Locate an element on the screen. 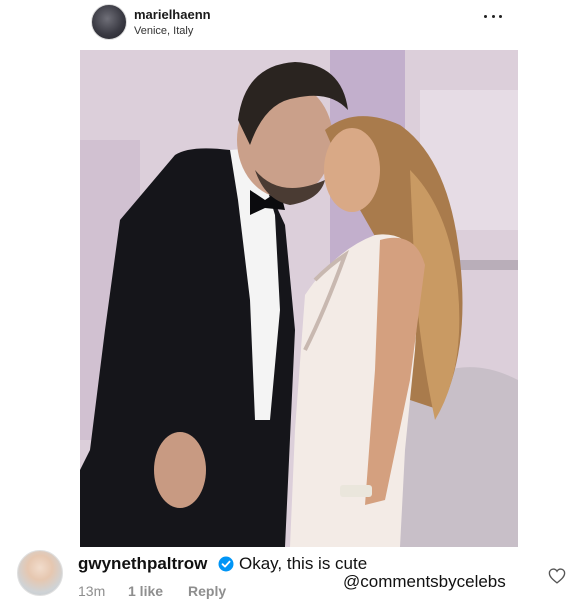 Image resolution: width=571 pixels, height=600 pixels. reply-button: Reply is located at coordinates (207, 591).